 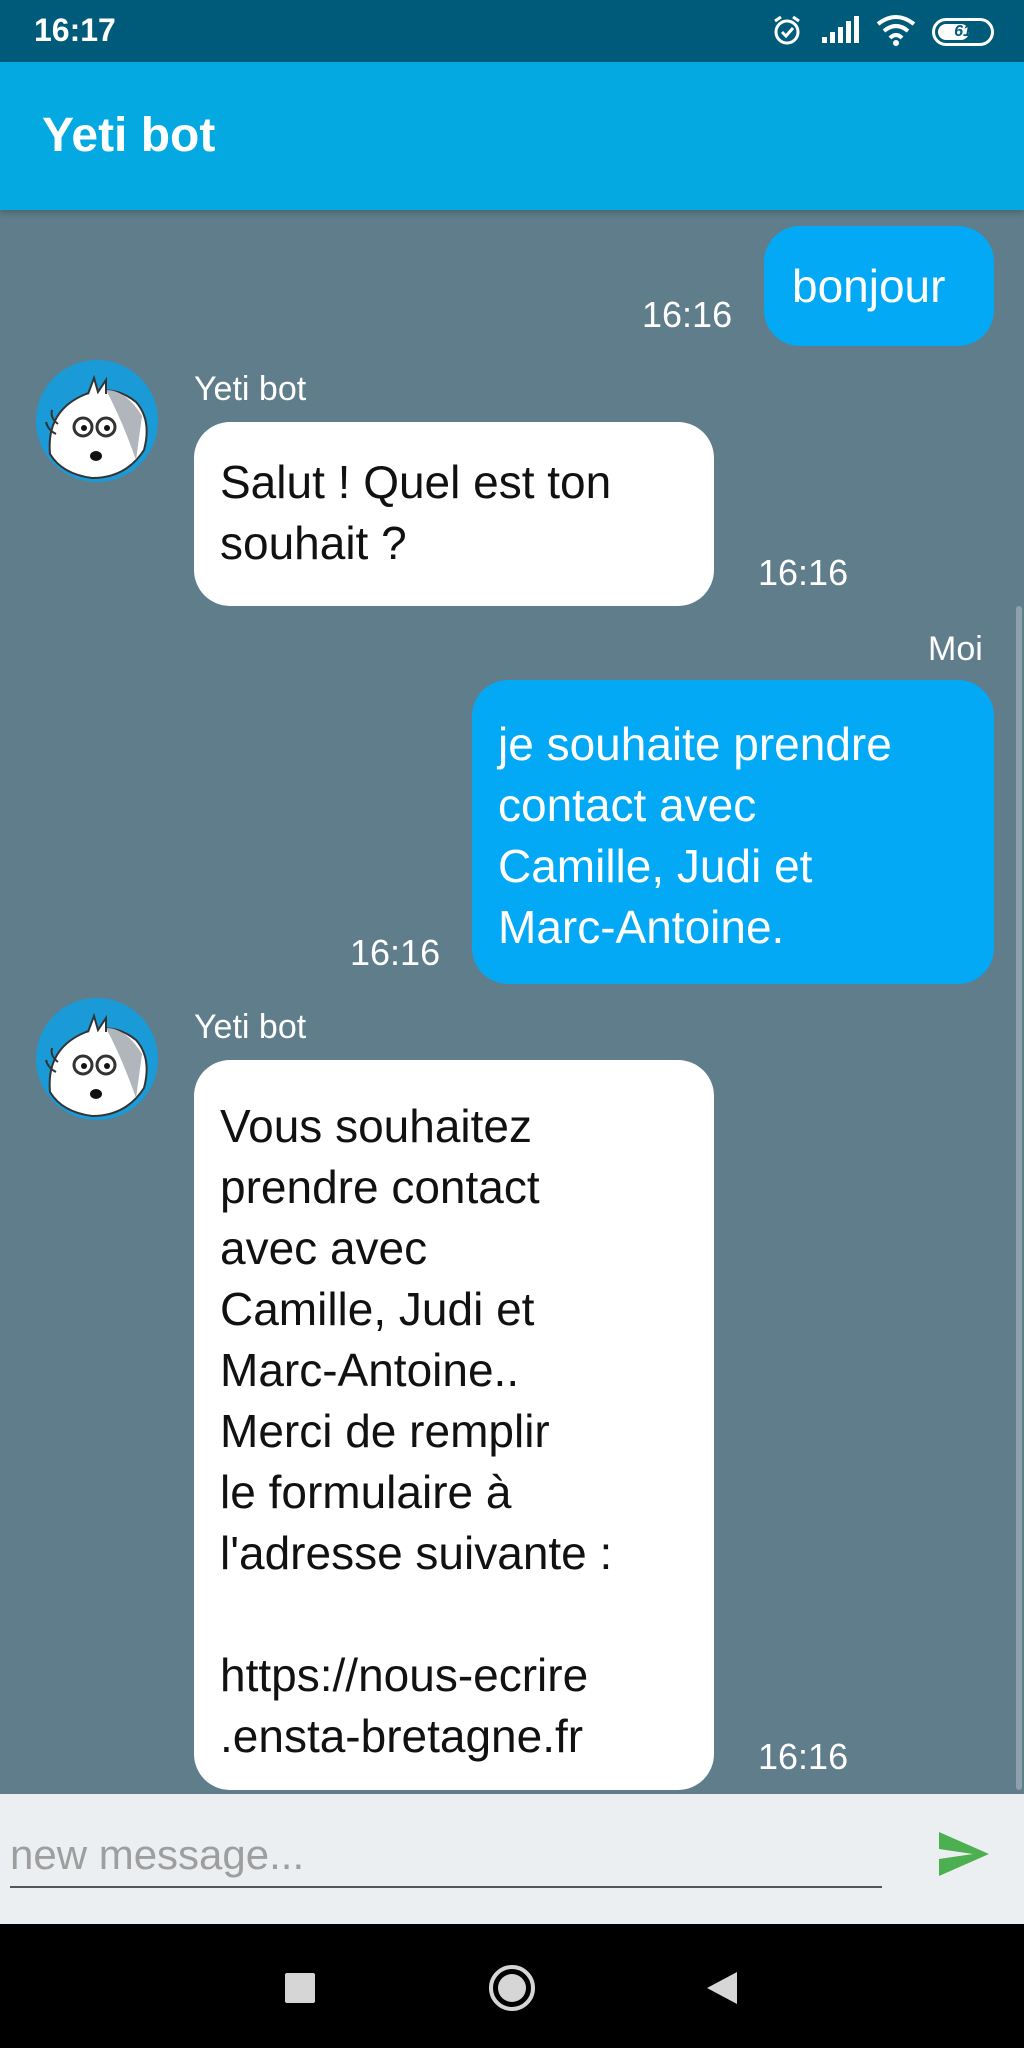 What do you see at coordinates (879, 286) in the screenshot?
I see `user-message-bubble: bonjour` at bounding box center [879, 286].